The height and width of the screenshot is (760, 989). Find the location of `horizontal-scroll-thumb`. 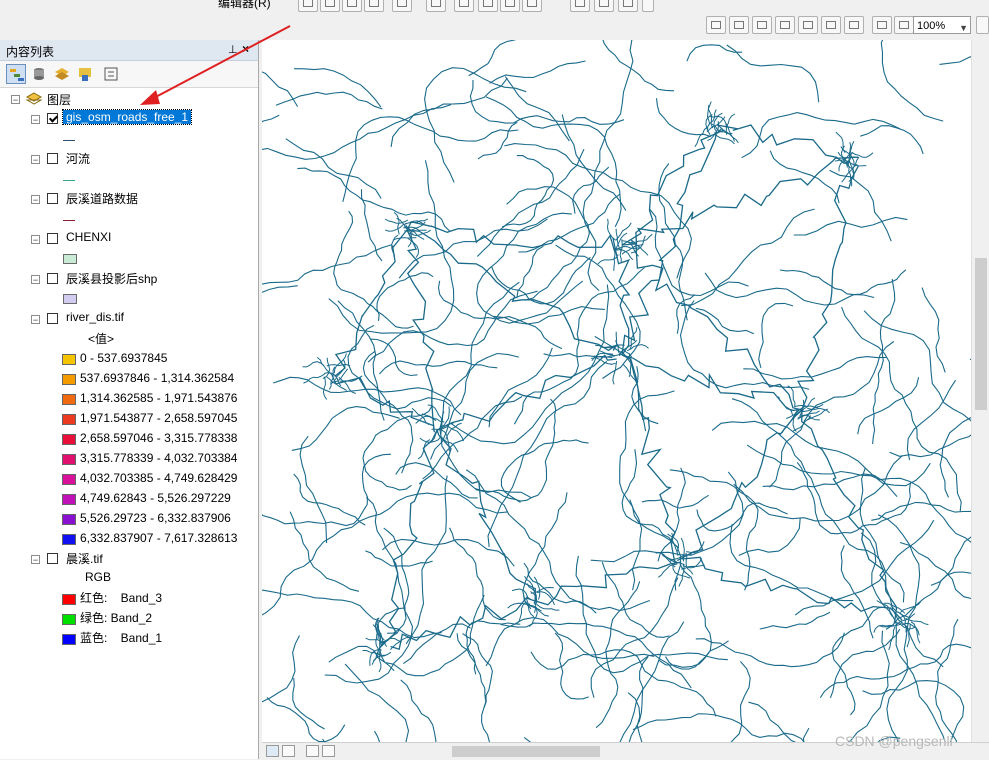

horizontal-scroll-thumb is located at coordinates (526, 751).